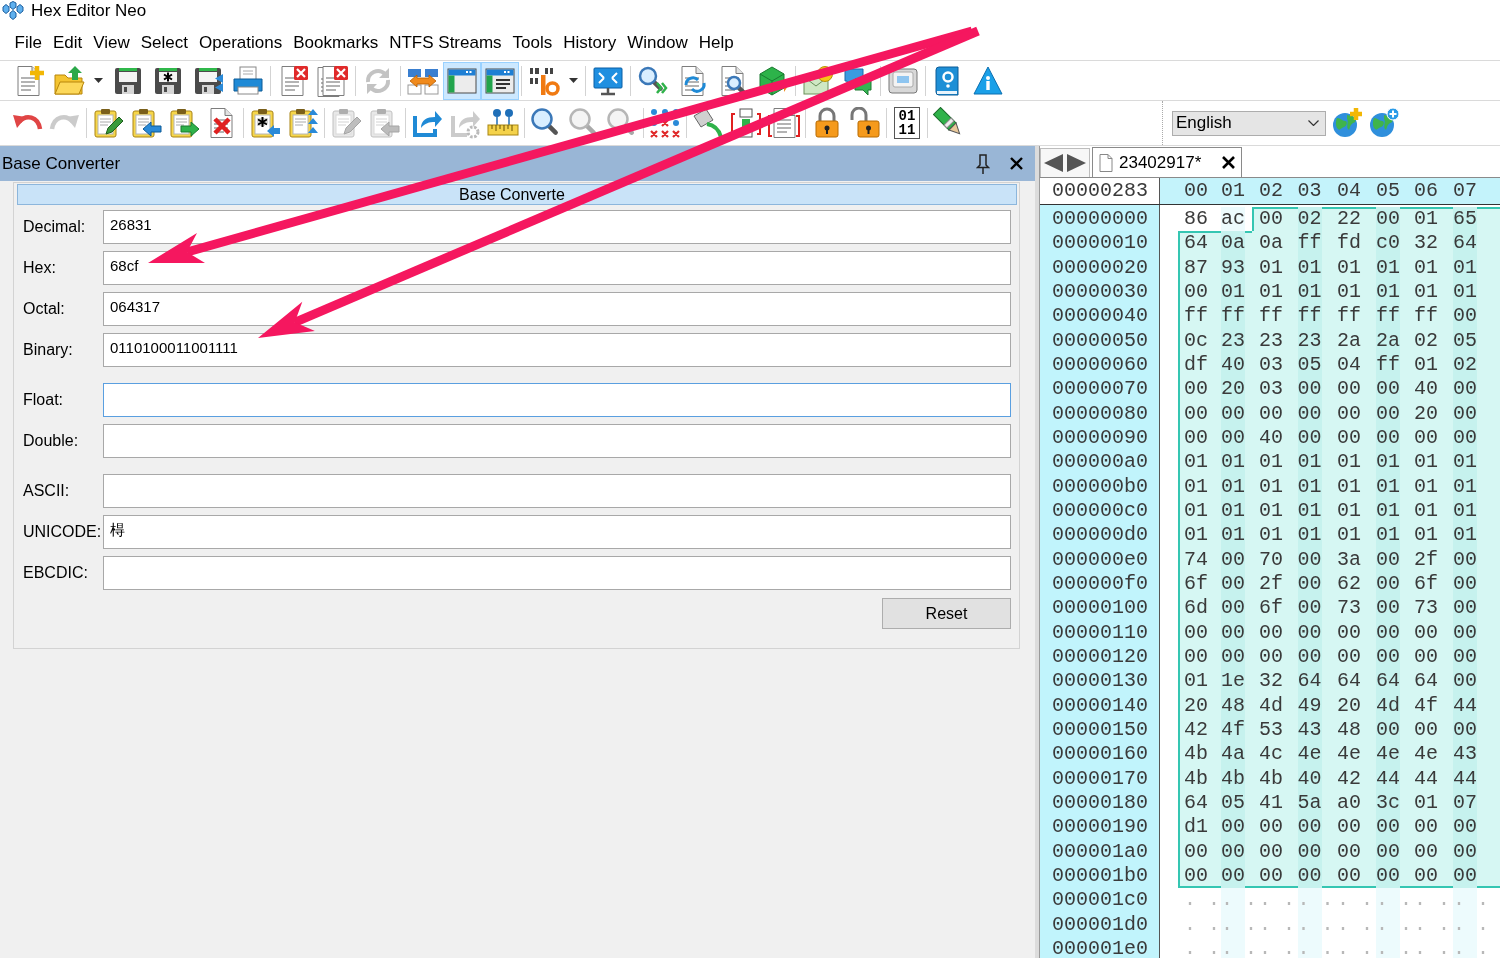  I want to click on globe-plus-icon, so click(1384, 123).